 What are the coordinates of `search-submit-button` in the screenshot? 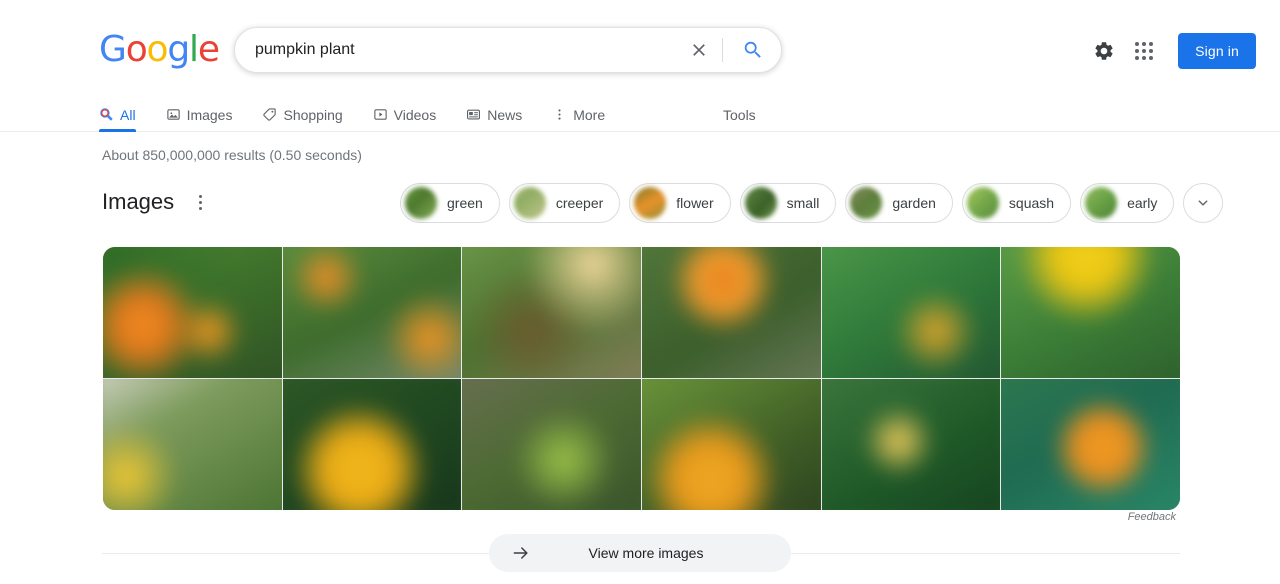 It's located at (753, 50).